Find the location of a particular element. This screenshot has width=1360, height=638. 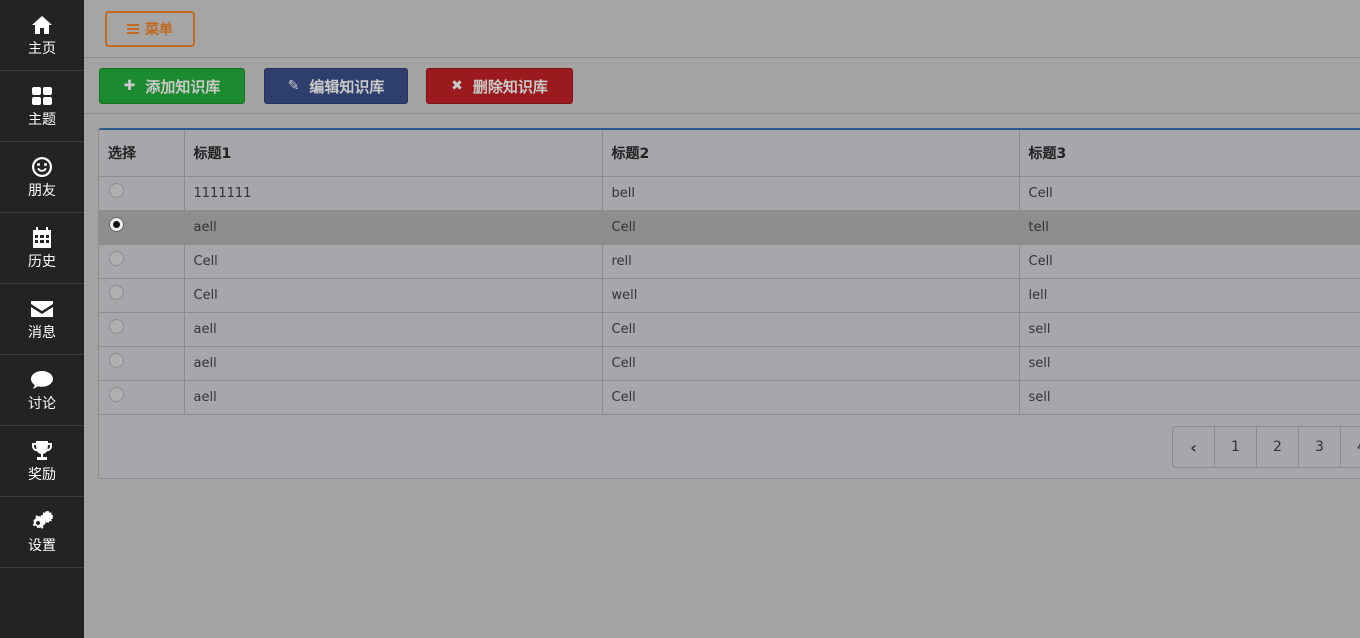

edit-button-label: 编辑知识库 is located at coordinates (347, 86).